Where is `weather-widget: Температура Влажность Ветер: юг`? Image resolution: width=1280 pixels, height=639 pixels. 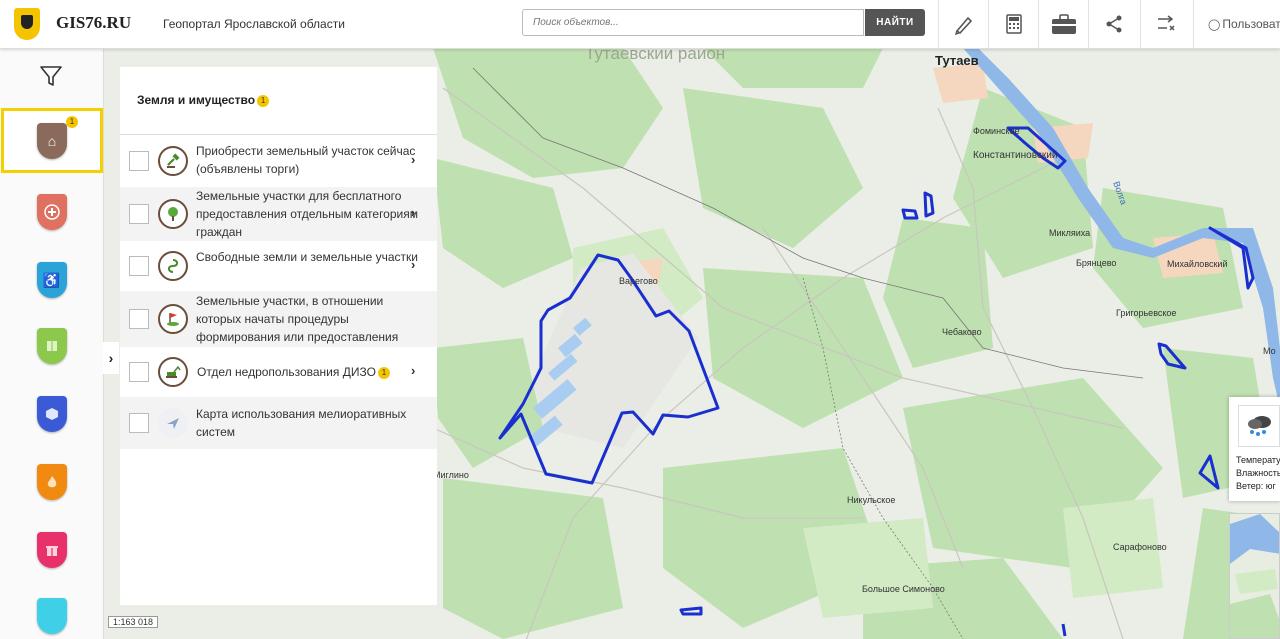 weather-widget: Температура Влажность Ветер: юг is located at coordinates (1254, 449).